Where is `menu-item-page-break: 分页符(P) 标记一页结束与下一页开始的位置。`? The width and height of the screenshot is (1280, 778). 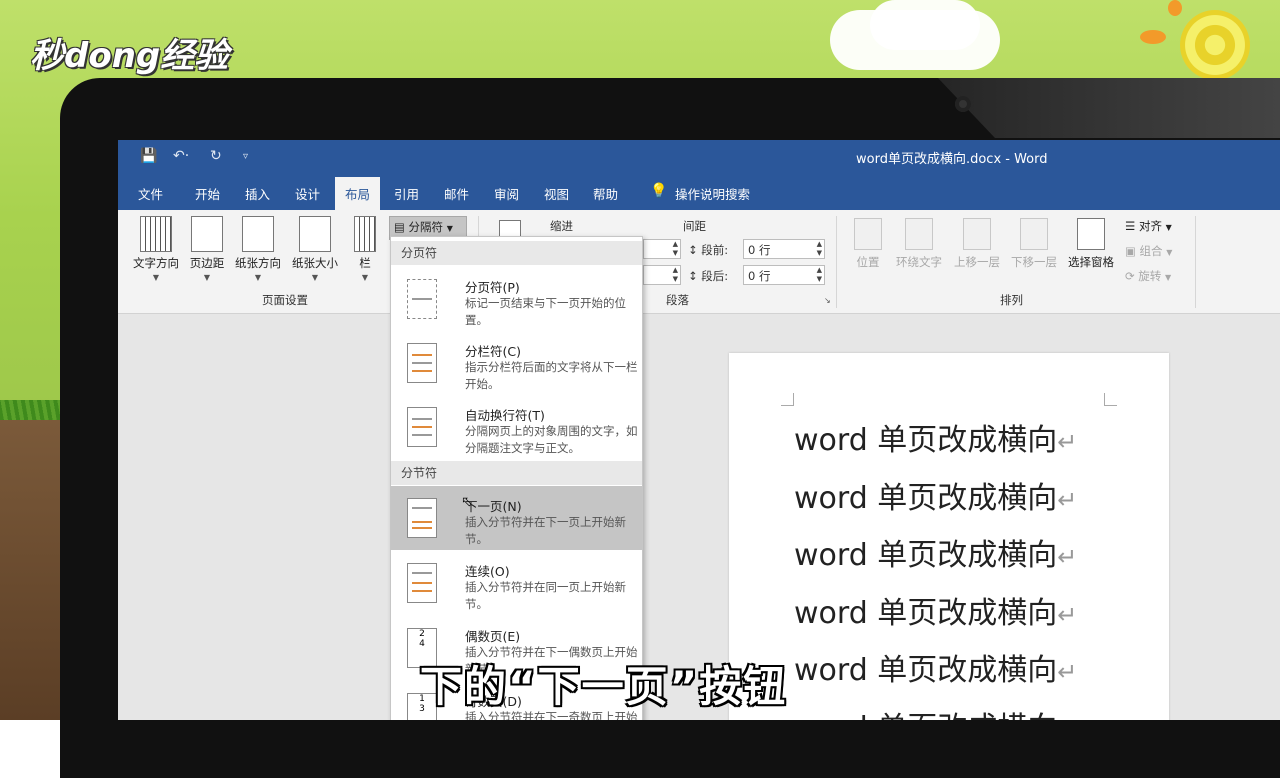
menu-item-page-break: 分页符(P) 标记一页结束与下一页开始的位置。 is located at coordinates (516, 299).